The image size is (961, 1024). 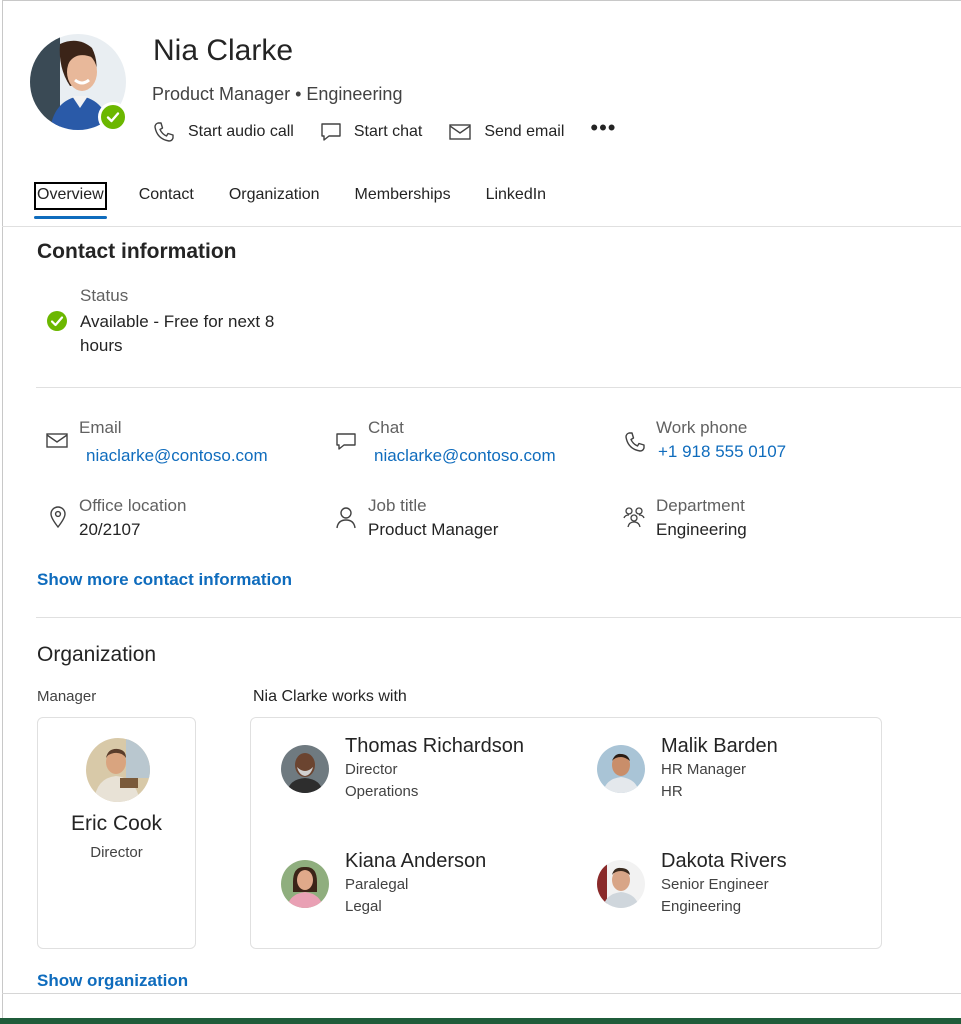 What do you see at coordinates (701, 529) in the screenshot?
I see `department-value: Engineering` at bounding box center [701, 529].